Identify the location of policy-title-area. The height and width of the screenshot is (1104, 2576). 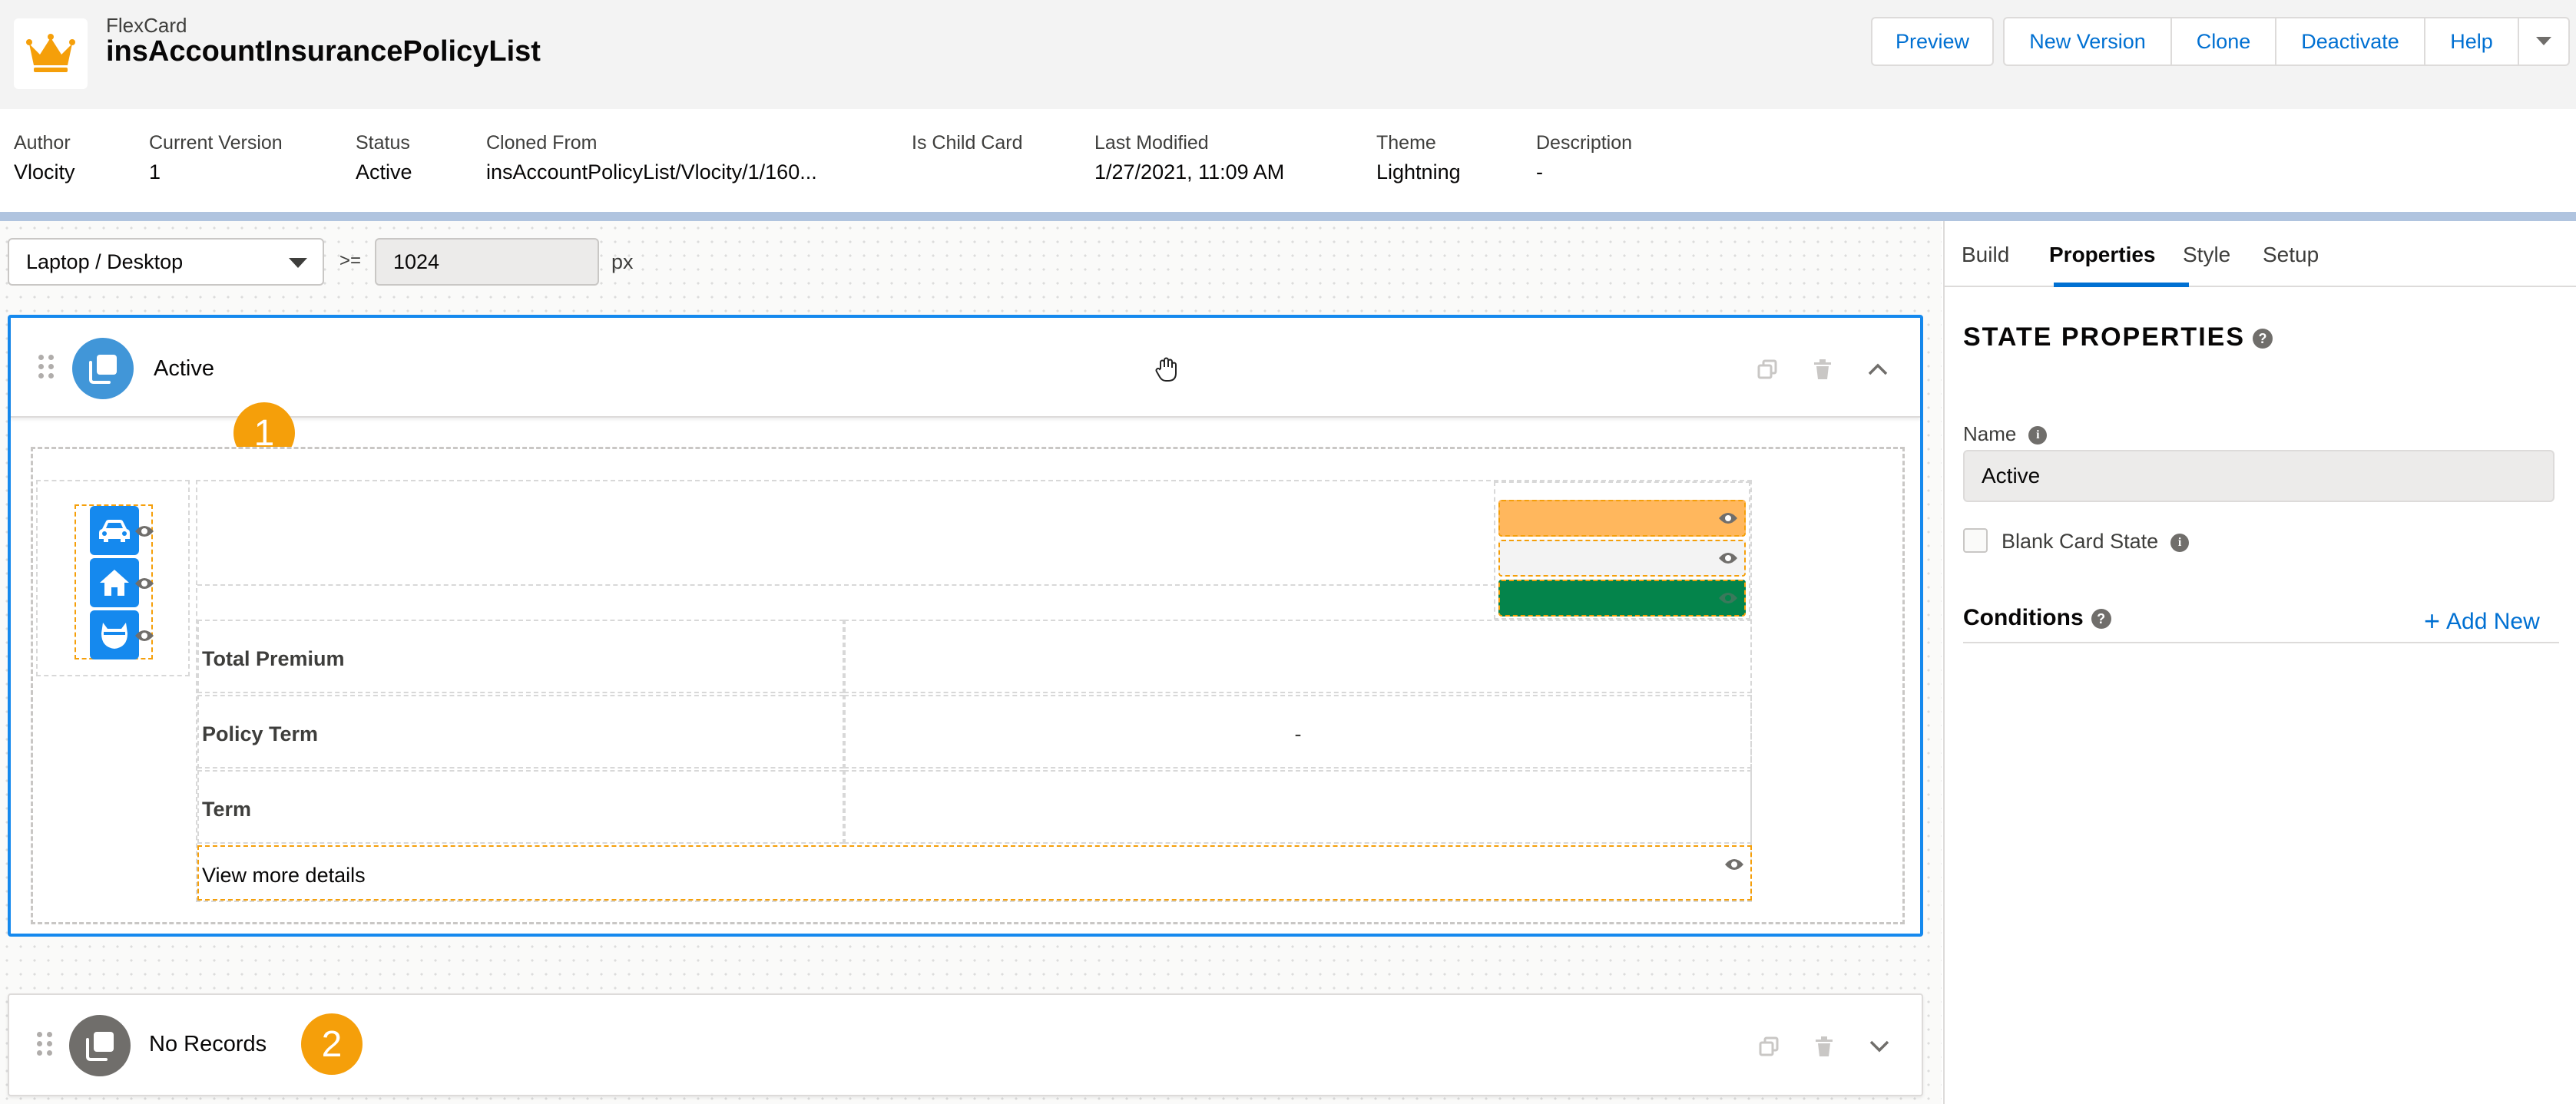
(846, 533).